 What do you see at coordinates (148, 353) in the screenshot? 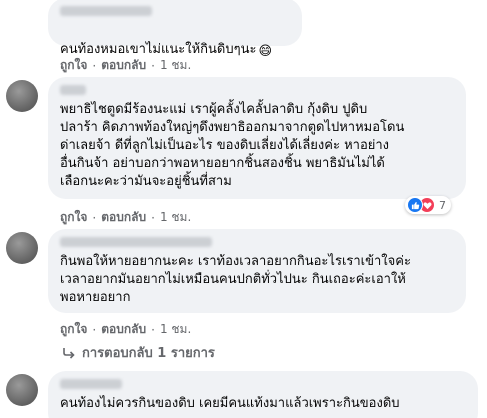
I see `view-replies-label: การตอบกลับ 1 รายการ` at bounding box center [148, 353].